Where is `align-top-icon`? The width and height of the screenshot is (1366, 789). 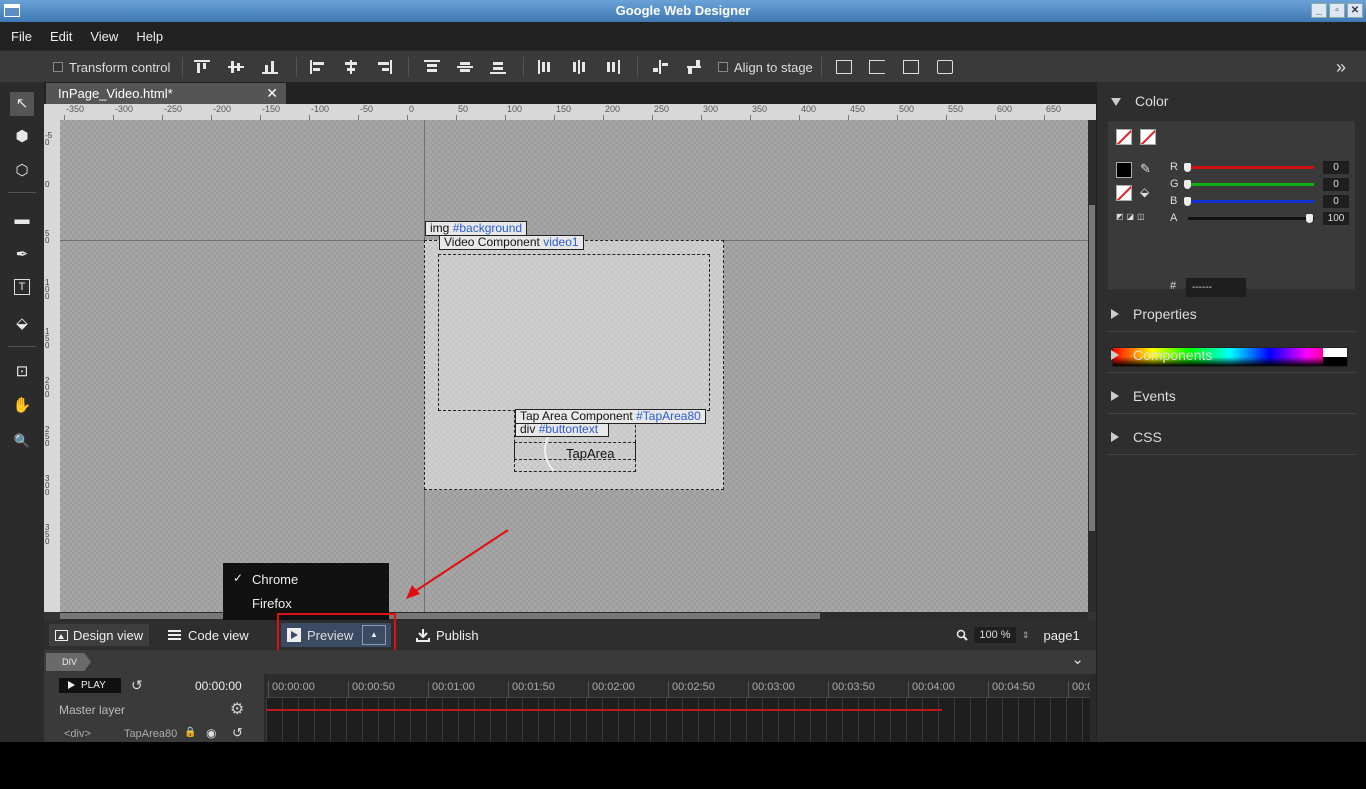 align-top-icon is located at coordinates (202, 67).